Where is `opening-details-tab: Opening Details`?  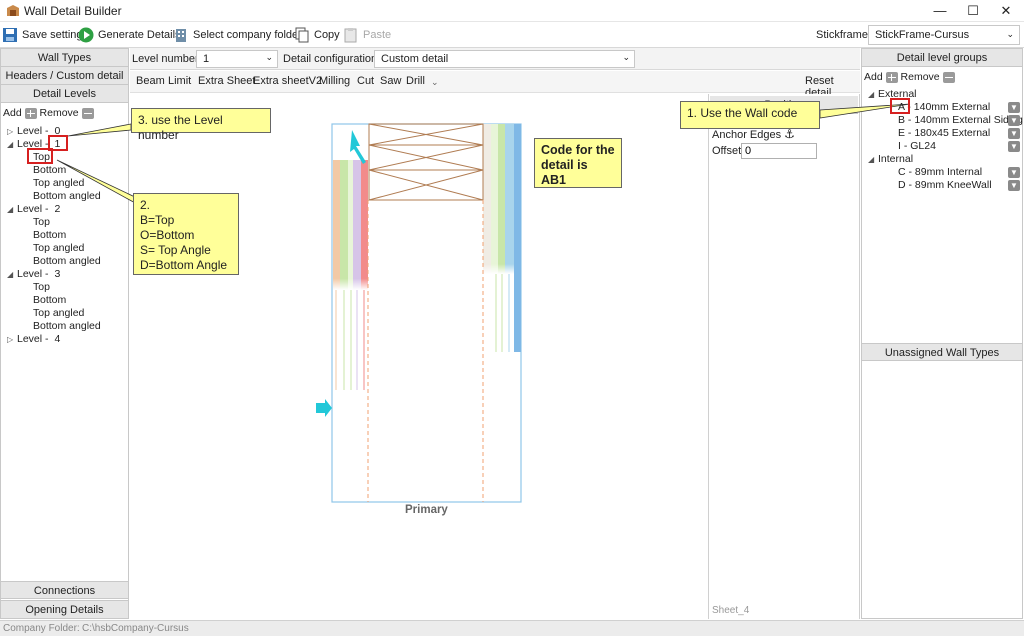 opening-details-tab: Opening Details is located at coordinates (64, 609).